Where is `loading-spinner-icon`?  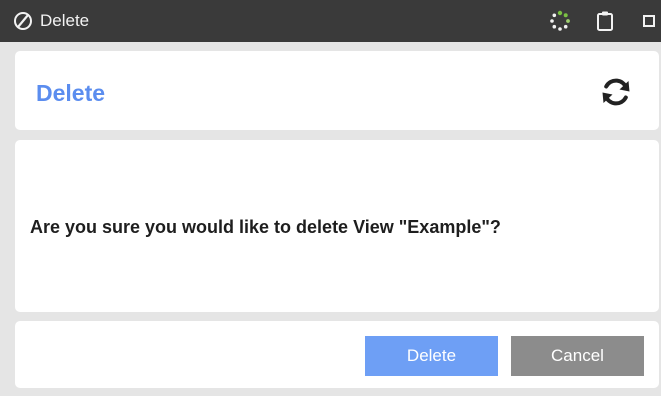 loading-spinner-icon is located at coordinates (560, 20).